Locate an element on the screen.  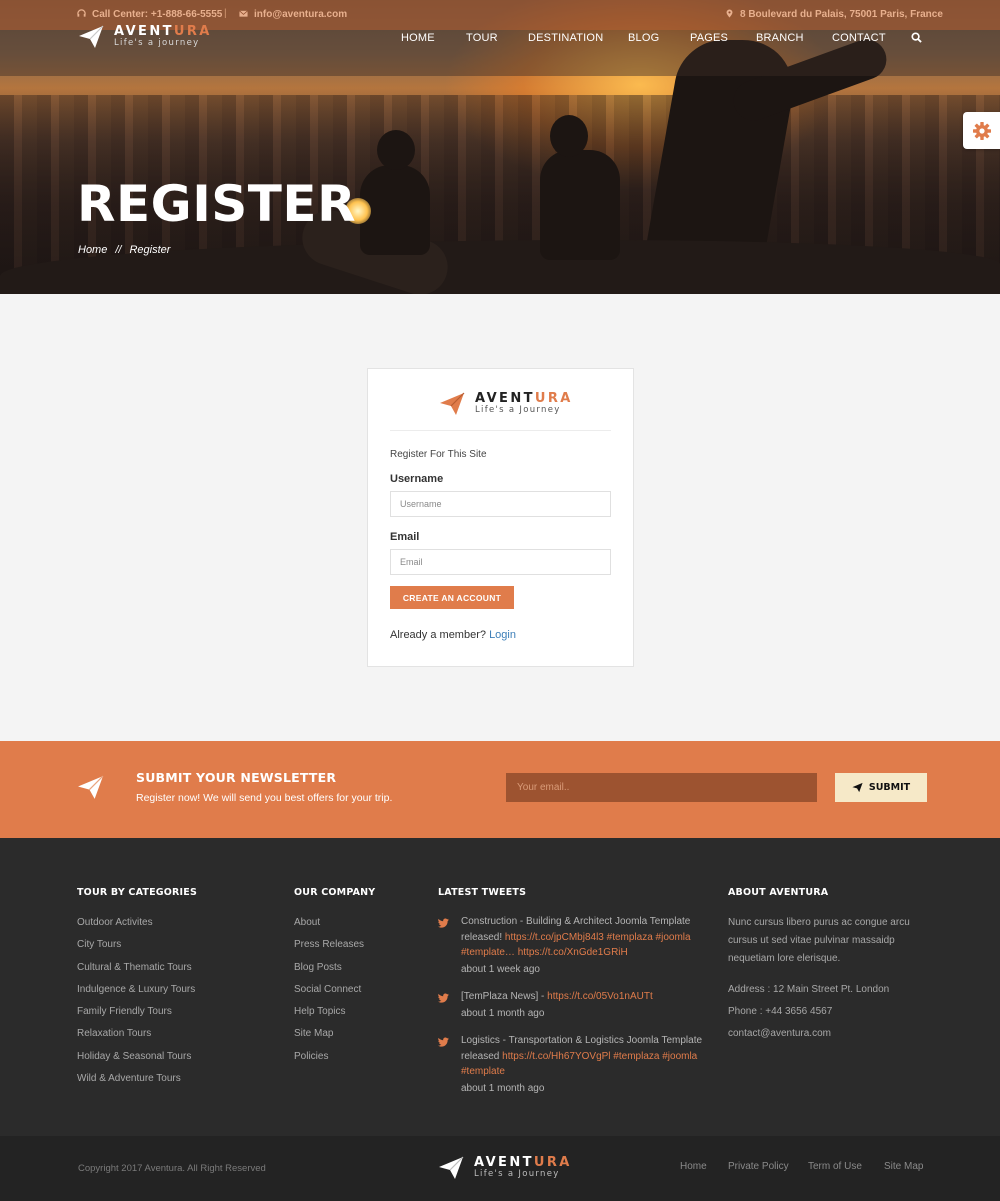
footer-link: Cultural & Thematic Tours is located at coordinates (136, 973).